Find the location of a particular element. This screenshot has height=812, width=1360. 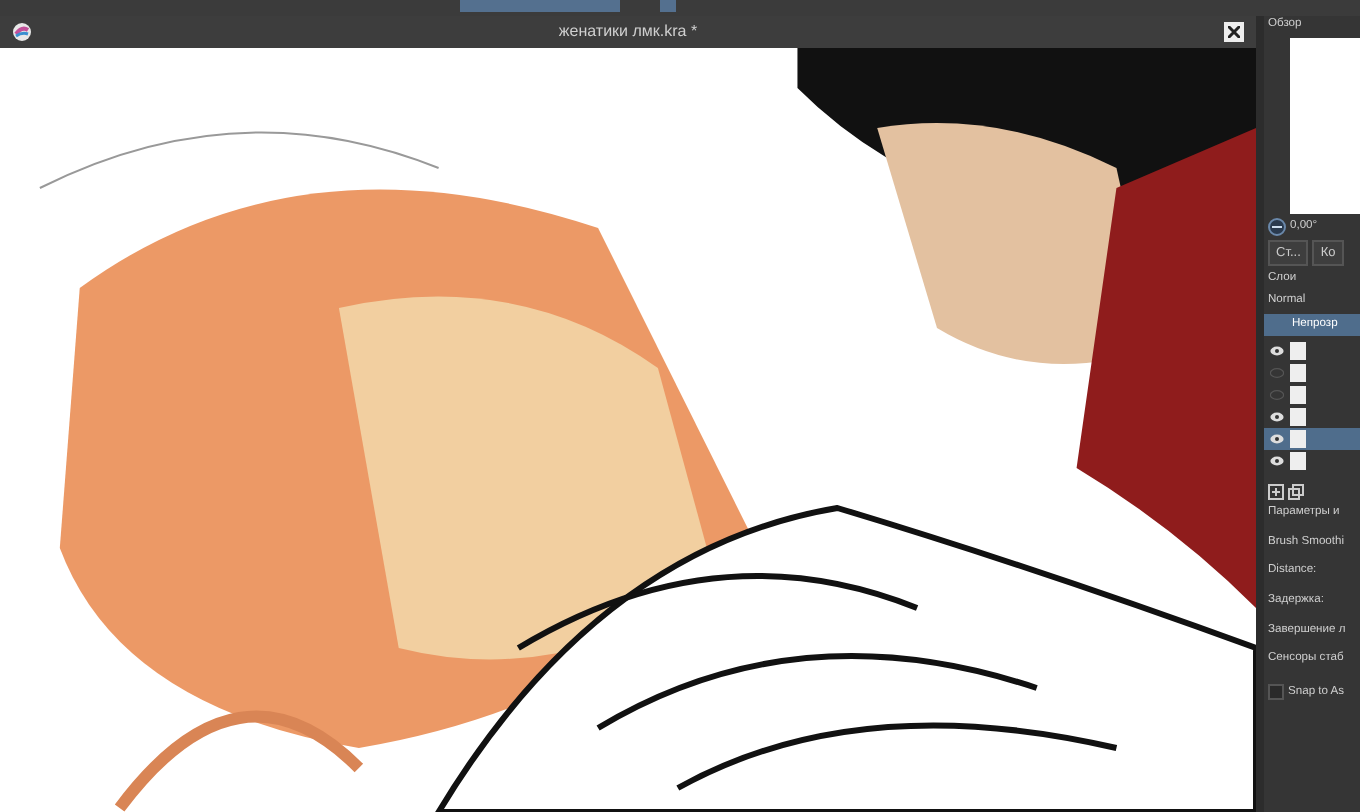

rotation-dial-icon is located at coordinates (1277, 226).